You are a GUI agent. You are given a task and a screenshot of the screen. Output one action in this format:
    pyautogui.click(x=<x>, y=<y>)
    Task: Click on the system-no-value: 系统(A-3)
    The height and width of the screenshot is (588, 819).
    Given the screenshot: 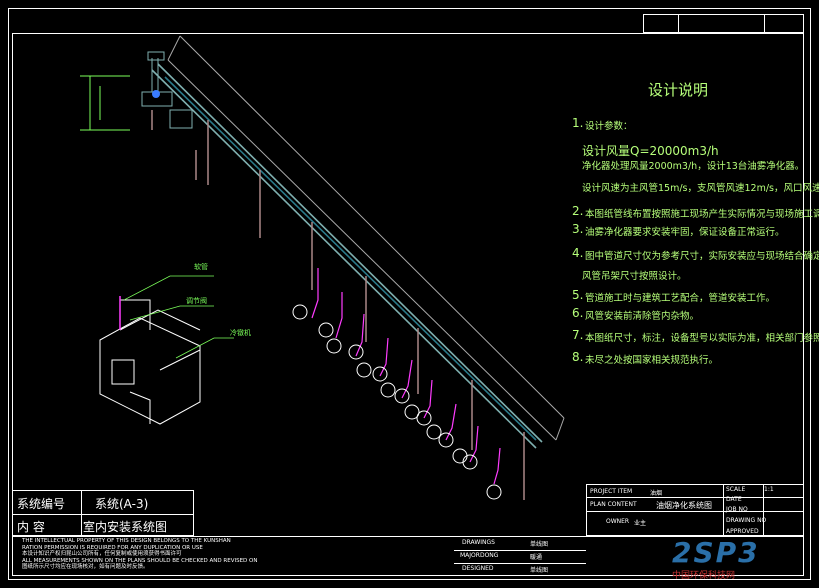 What is the action you would take?
    pyautogui.click(x=122, y=504)
    